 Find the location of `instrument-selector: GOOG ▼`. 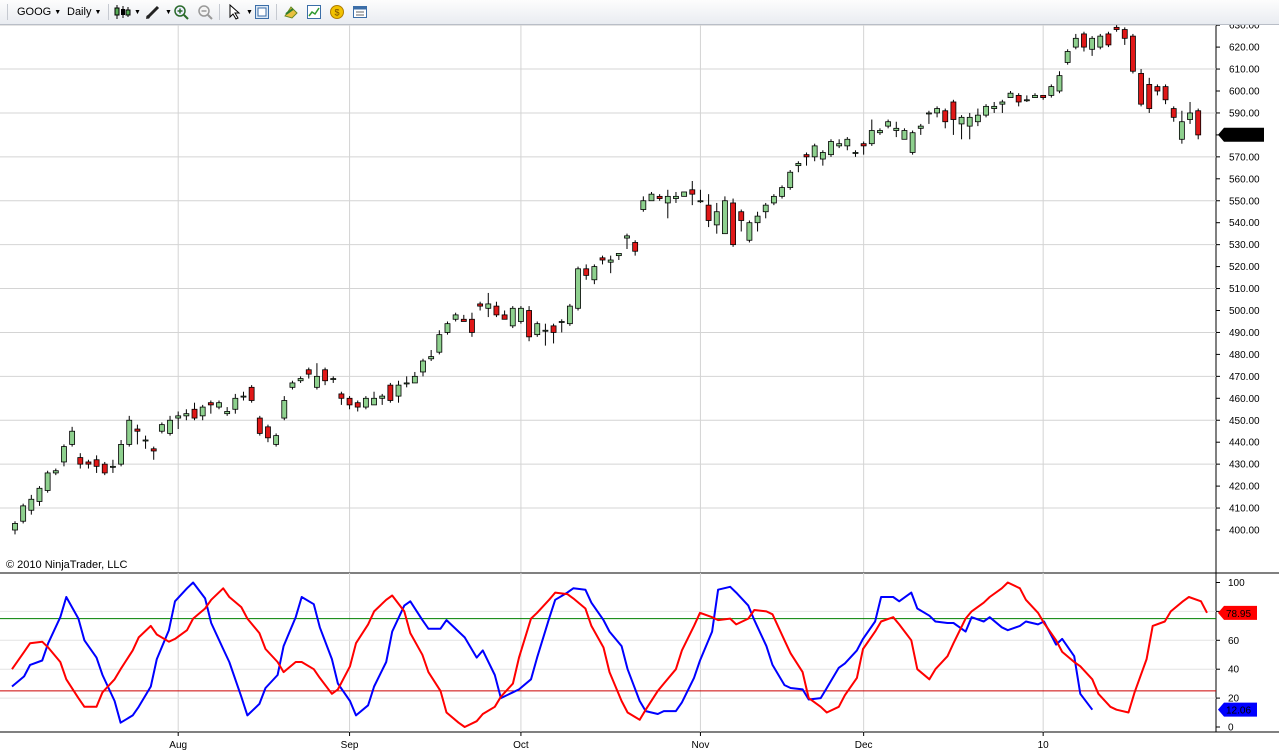

instrument-selector: GOOG ▼ is located at coordinates (39, 12).